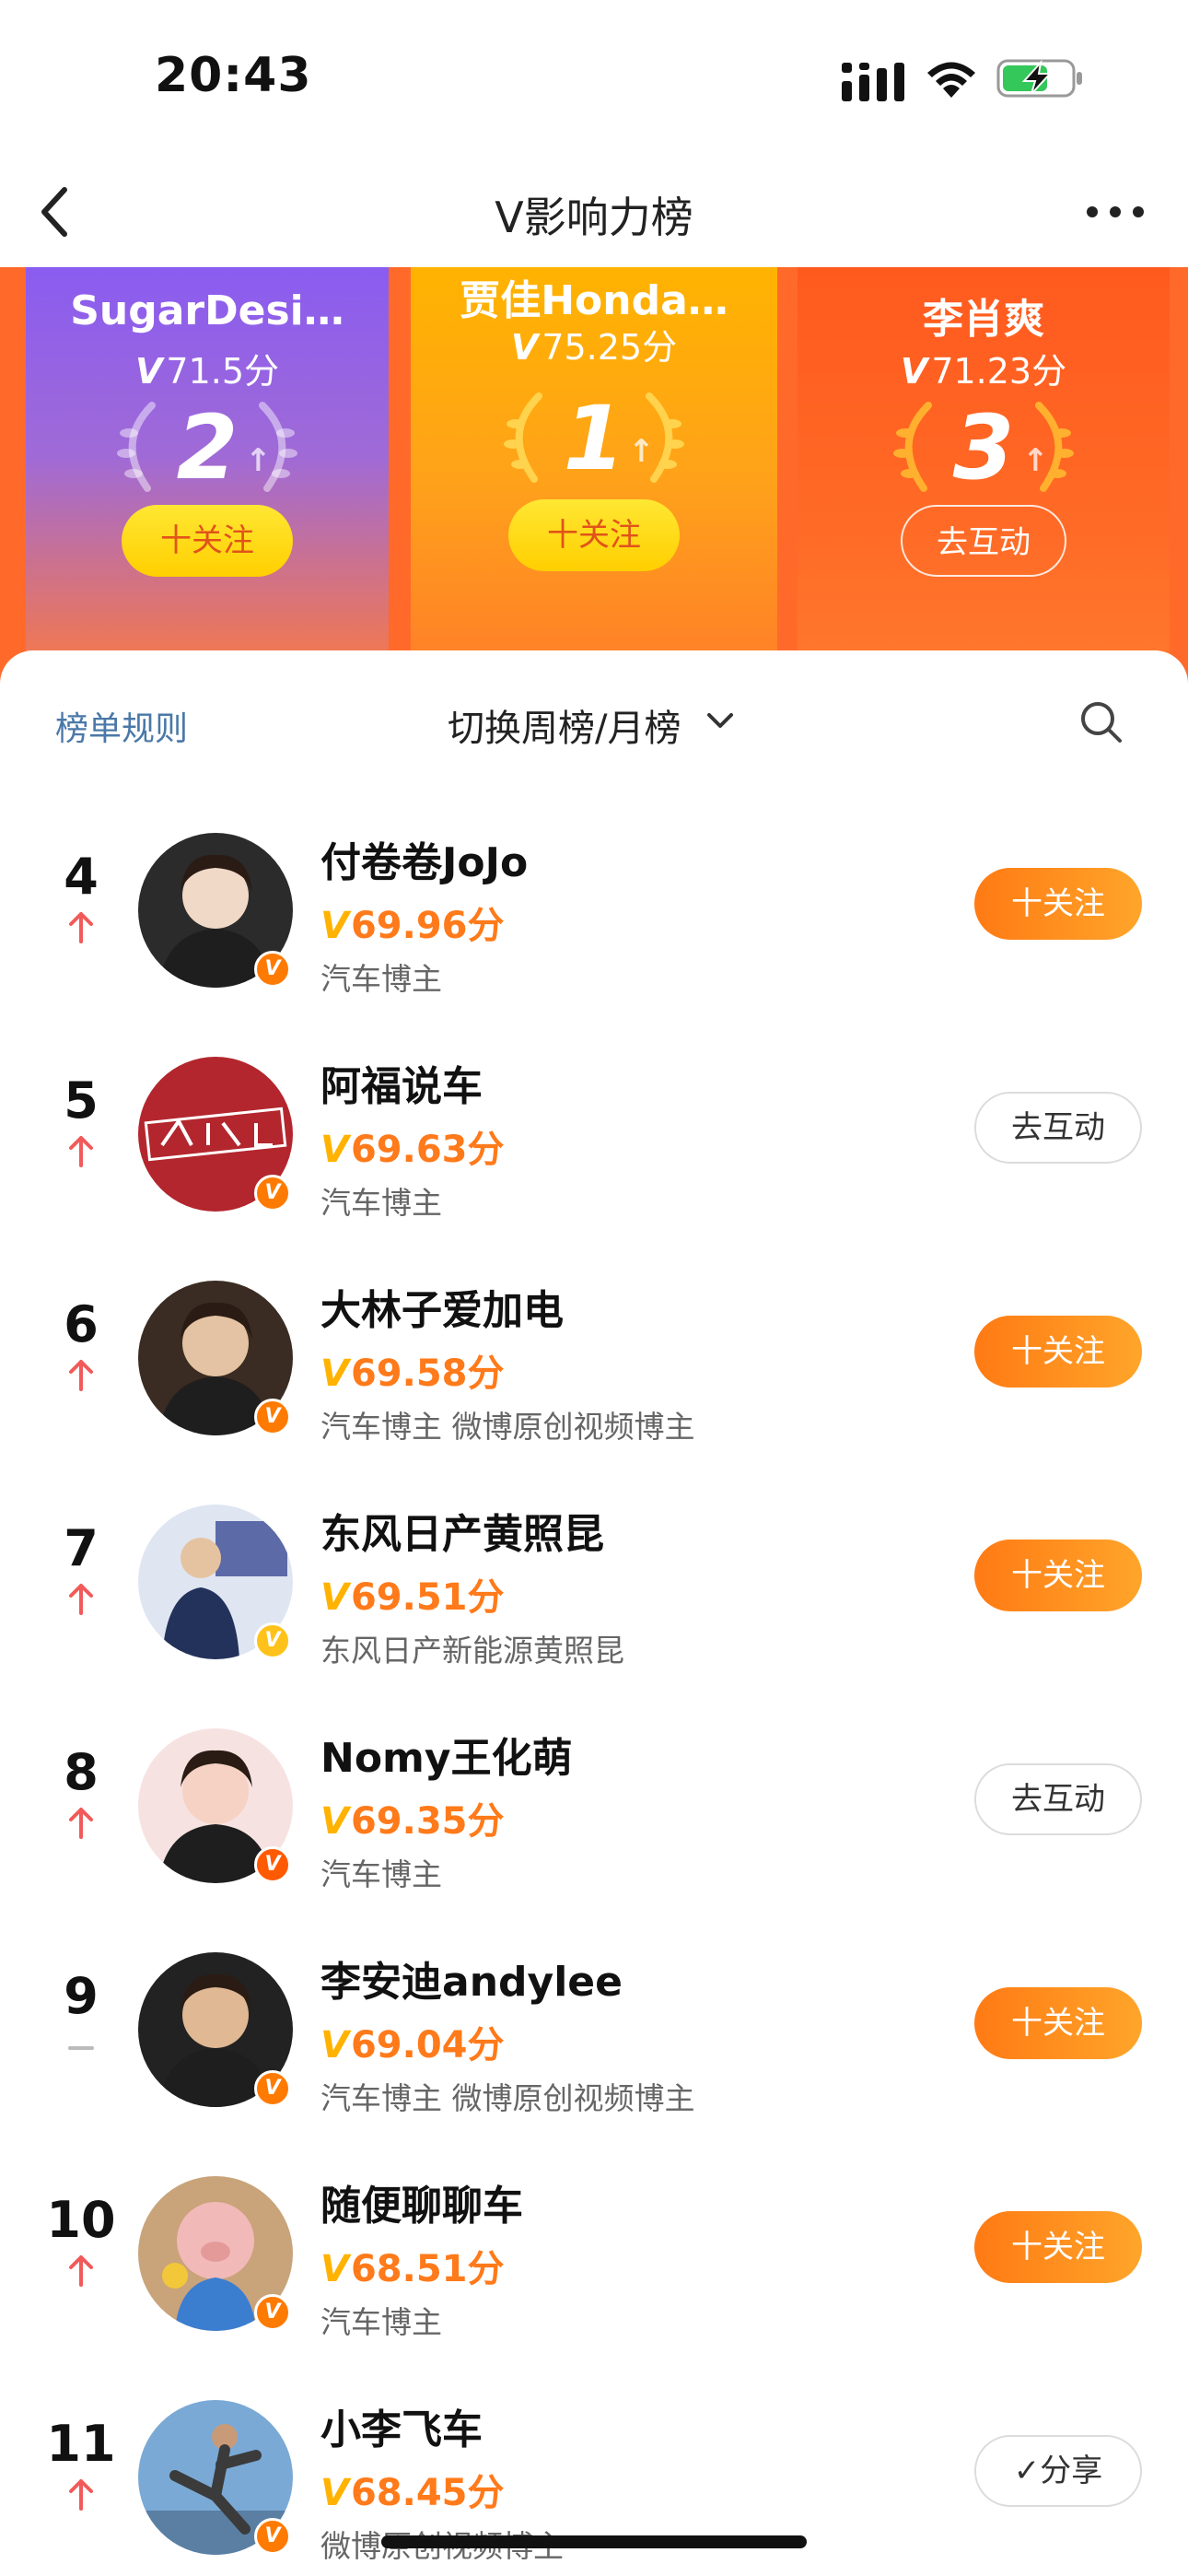  What do you see at coordinates (951, 80) in the screenshot?
I see `wifi-icon` at bounding box center [951, 80].